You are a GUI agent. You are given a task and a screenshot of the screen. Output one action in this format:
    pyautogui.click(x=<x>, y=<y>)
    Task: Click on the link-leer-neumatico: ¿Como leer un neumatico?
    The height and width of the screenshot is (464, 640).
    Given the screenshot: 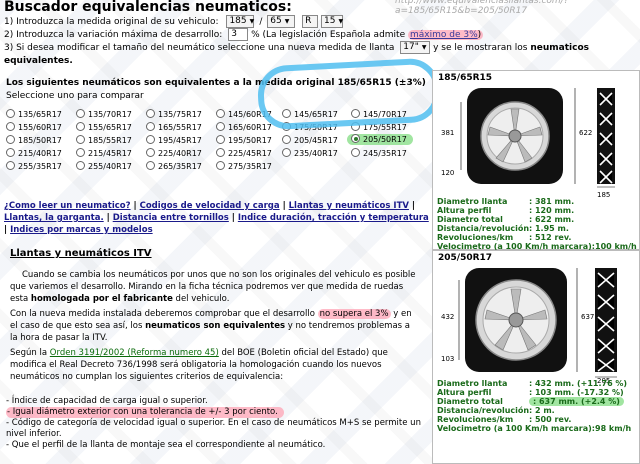 What is the action you would take?
    pyautogui.click(x=67, y=206)
    